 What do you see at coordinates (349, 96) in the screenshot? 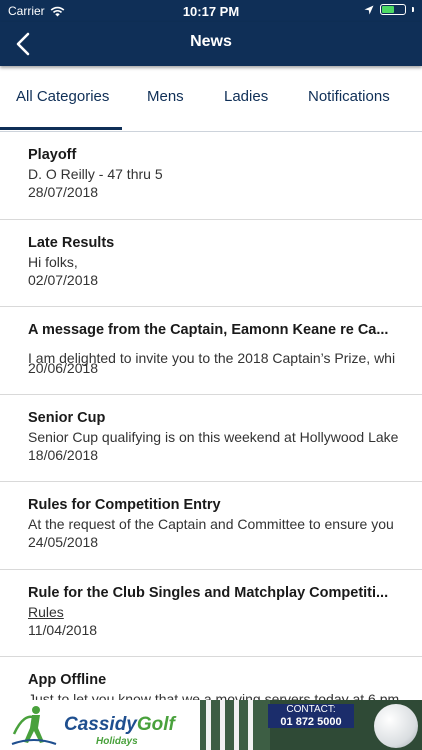
I see `tab-notifications: Notifications` at bounding box center [349, 96].